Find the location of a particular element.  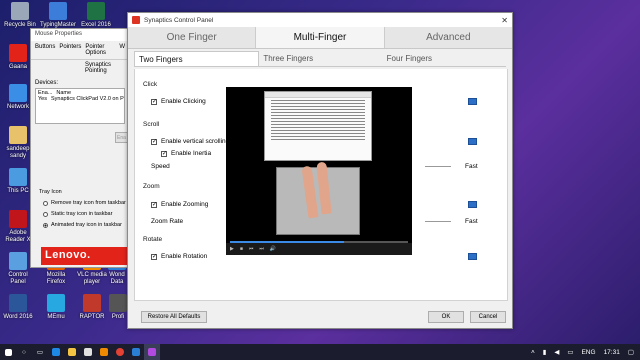

tray-option-remove: Remove tray icon from taskbar is located at coordinates (87, 203).